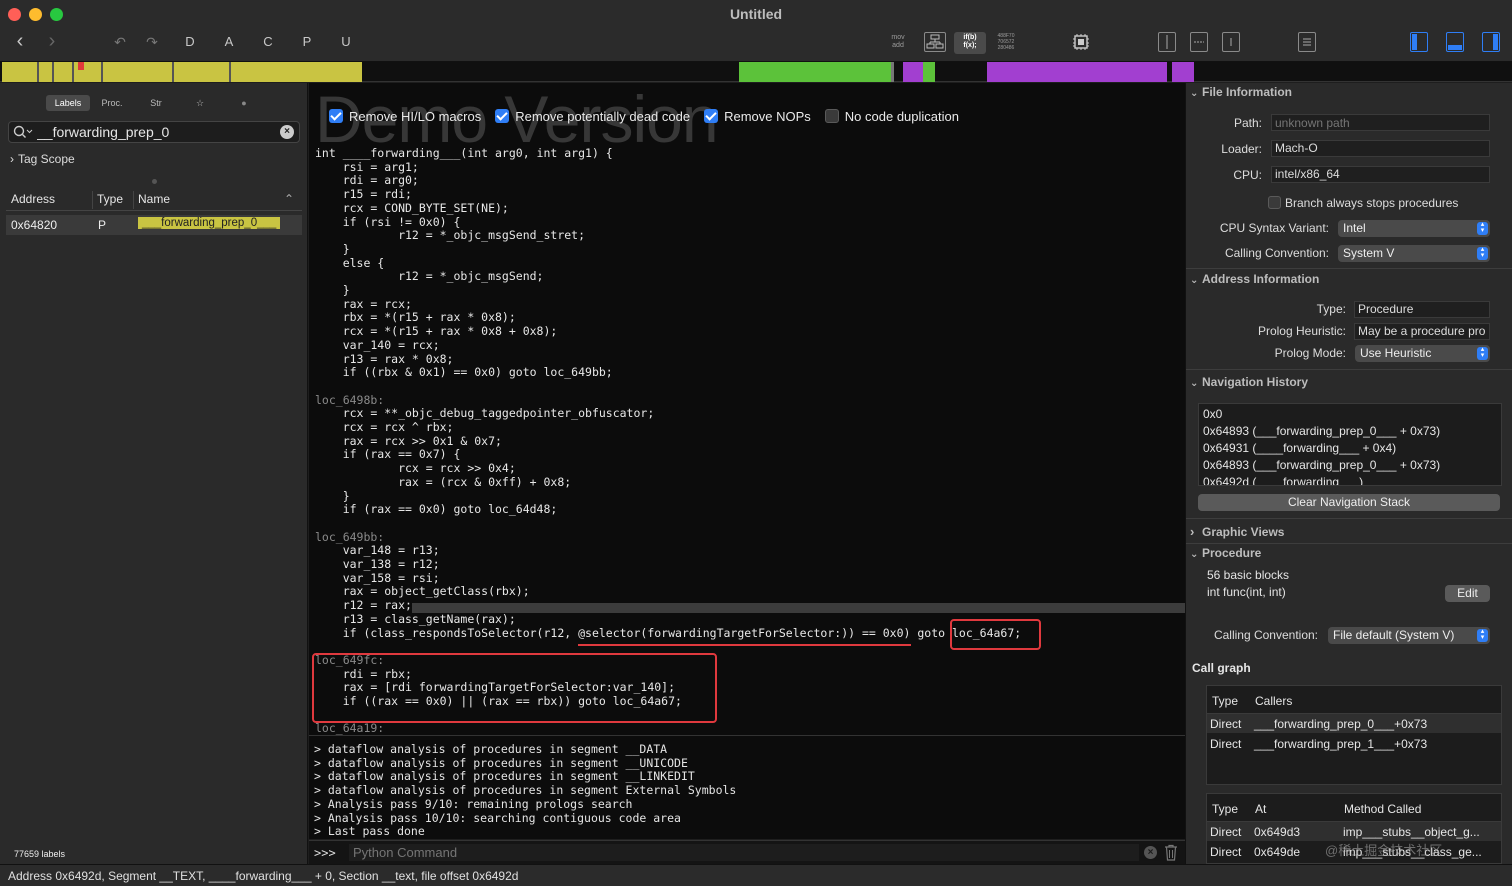 Image resolution: width=1512 pixels, height=886 pixels. Describe the element at coordinates (1422, 309) in the screenshot. I see `type-field: Procedure` at that location.